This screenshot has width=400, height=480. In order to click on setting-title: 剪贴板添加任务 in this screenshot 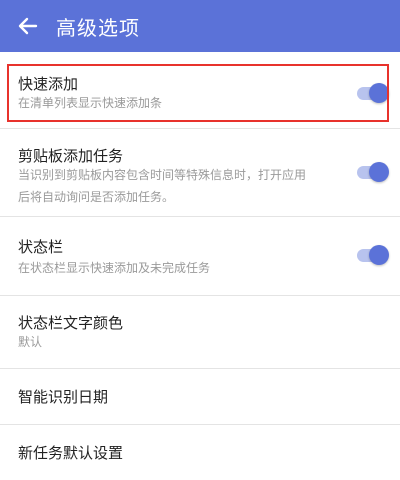, I will do `click(71, 156)`.